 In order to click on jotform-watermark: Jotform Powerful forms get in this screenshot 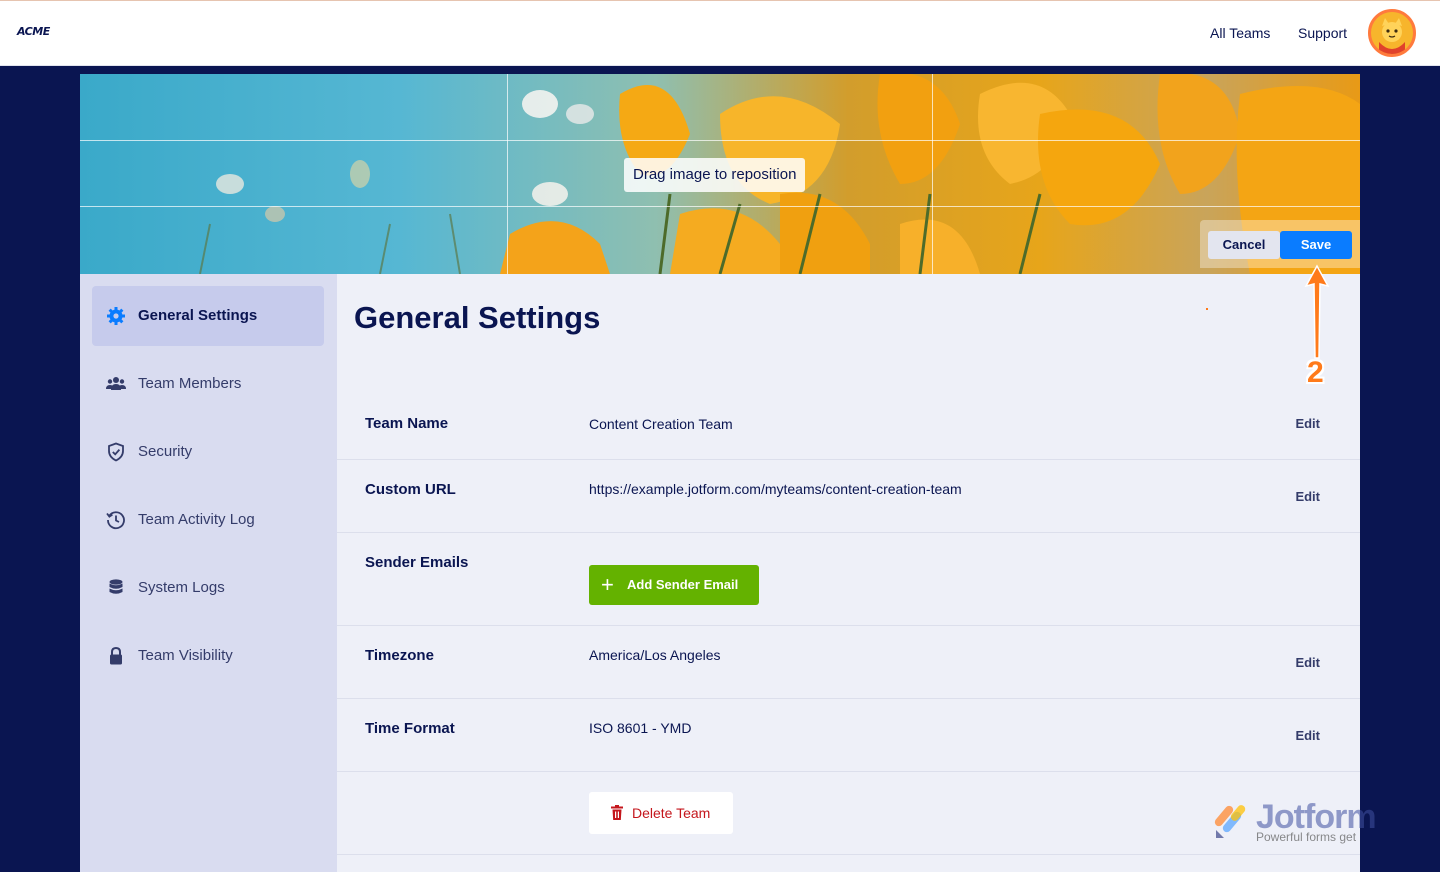, I will do `click(1314, 823)`.